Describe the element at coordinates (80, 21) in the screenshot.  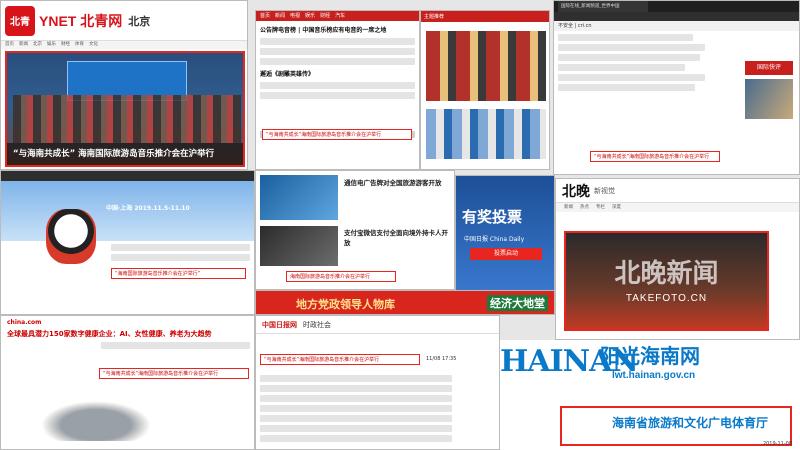
I see `ynet-brand: YNET 北青网` at that location.